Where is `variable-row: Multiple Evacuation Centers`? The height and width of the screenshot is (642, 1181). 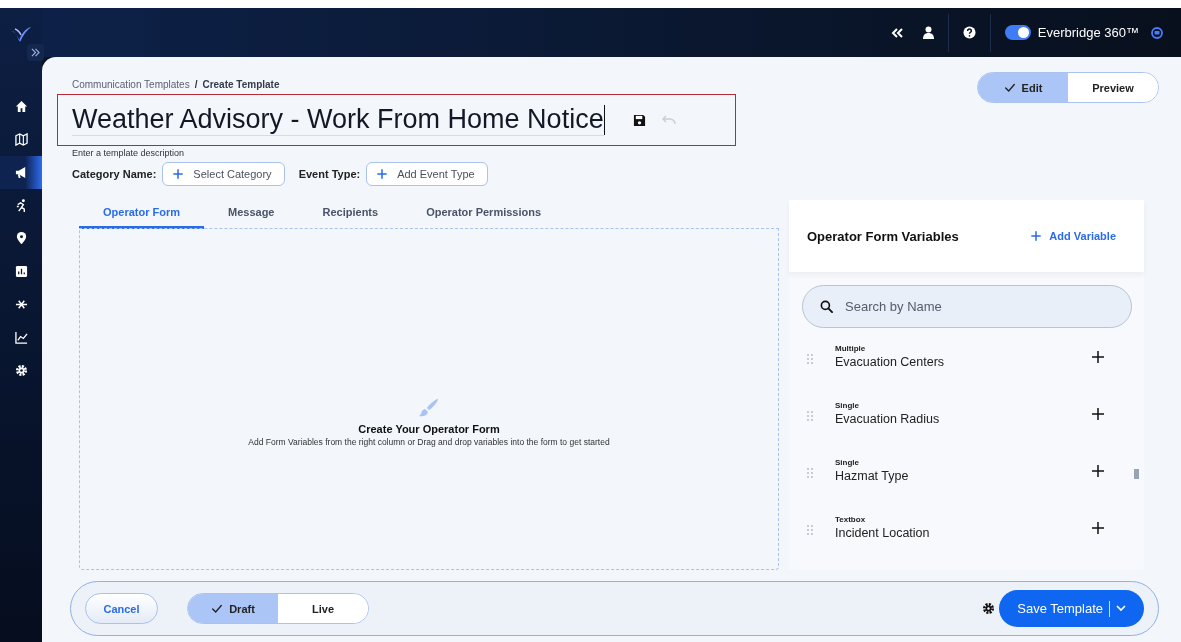
variable-row: Multiple Evacuation Centers is located at coordinates (966, 356).